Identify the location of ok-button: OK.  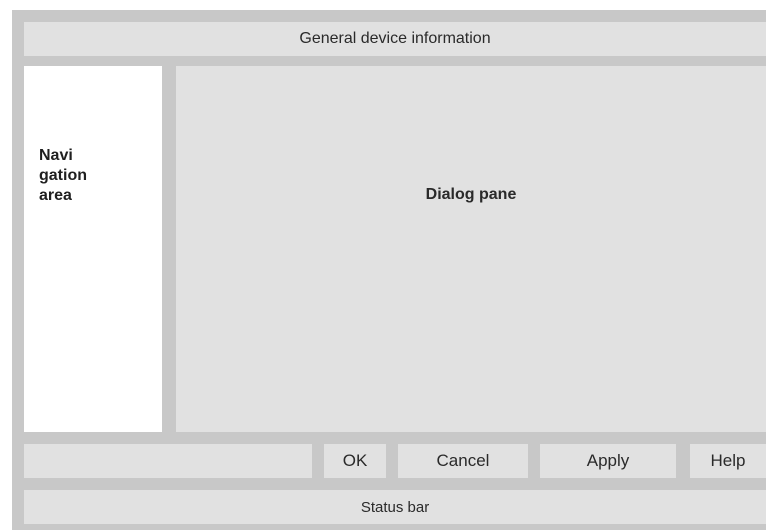
(355, 461).